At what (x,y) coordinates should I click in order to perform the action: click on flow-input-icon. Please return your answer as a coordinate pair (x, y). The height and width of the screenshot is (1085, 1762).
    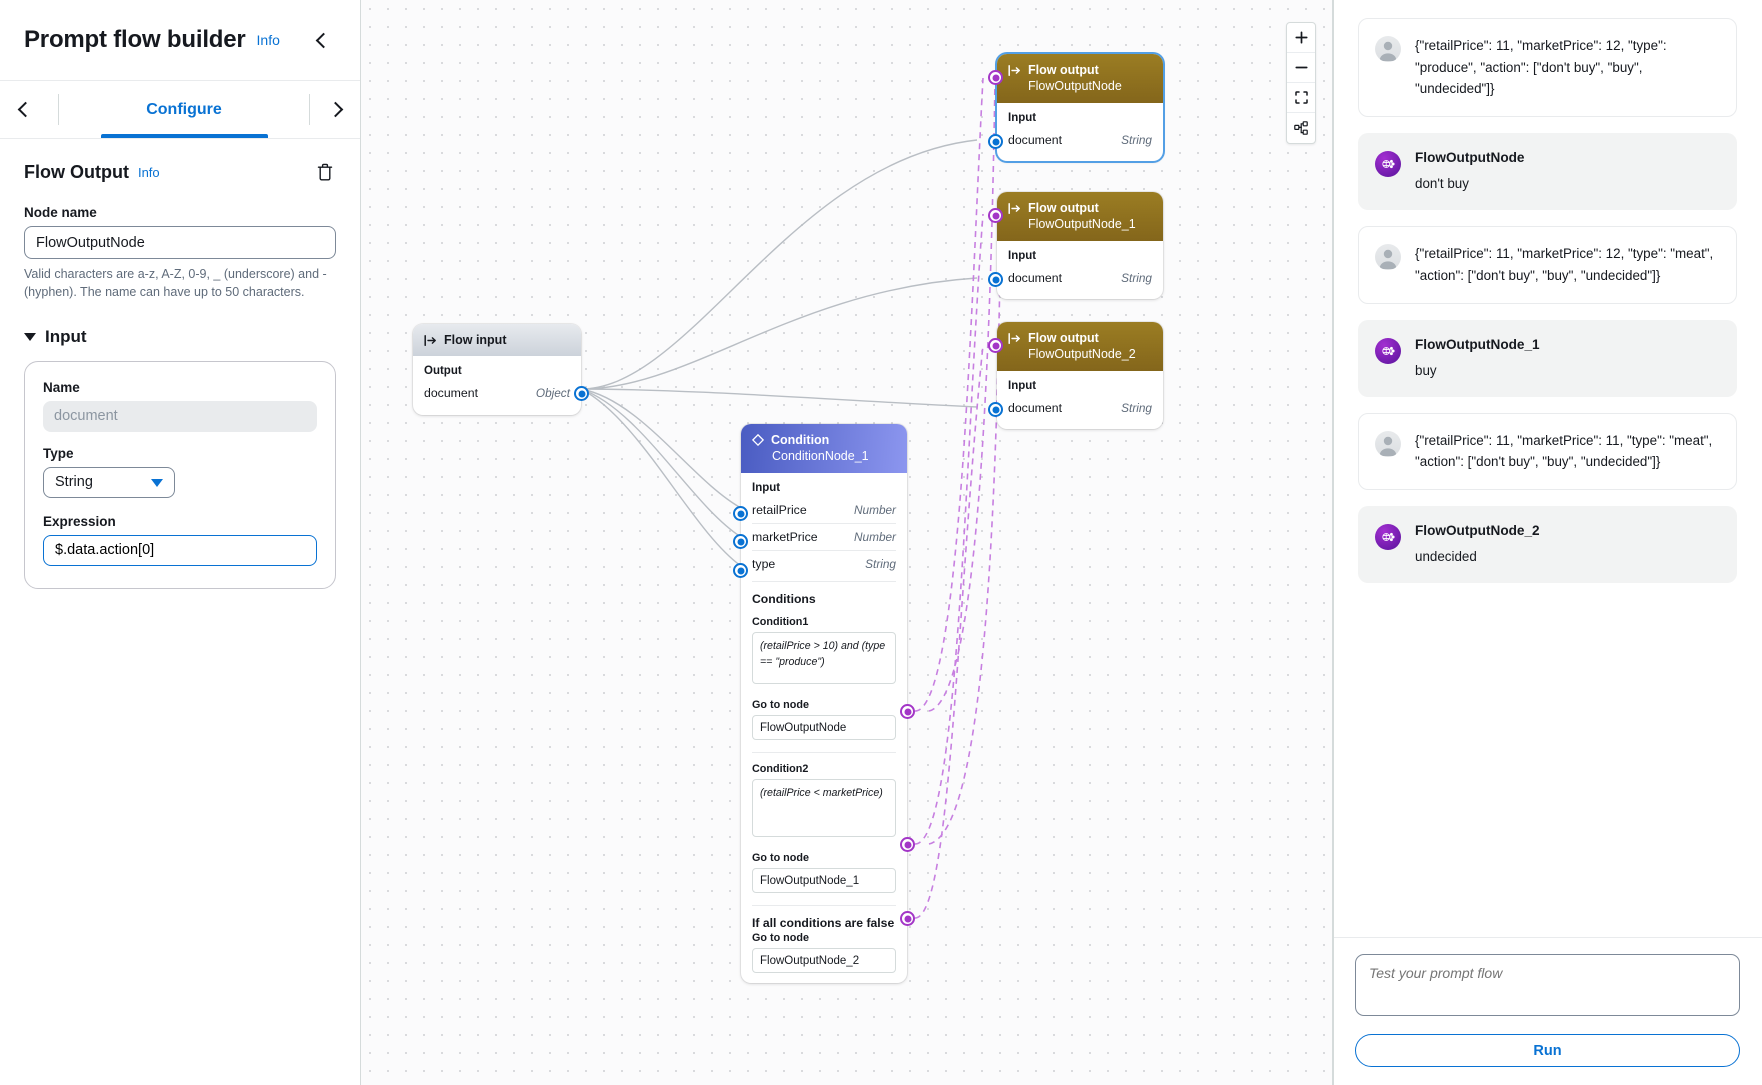
    Looking at the image, I should click on (430, 340).